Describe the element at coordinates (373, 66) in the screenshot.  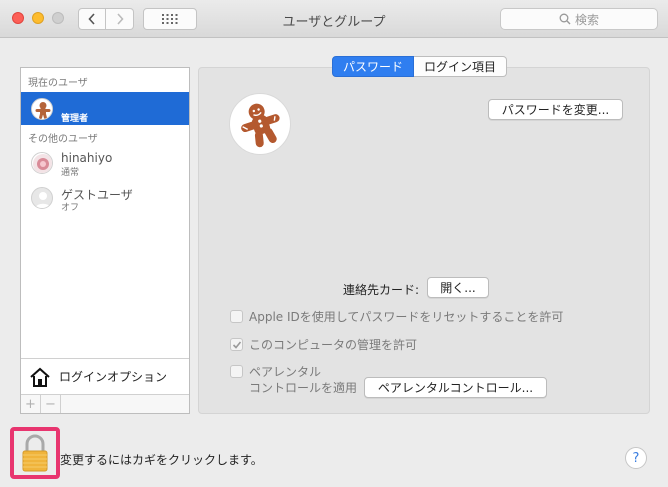
I see `tab-password: パスワード` at that location.